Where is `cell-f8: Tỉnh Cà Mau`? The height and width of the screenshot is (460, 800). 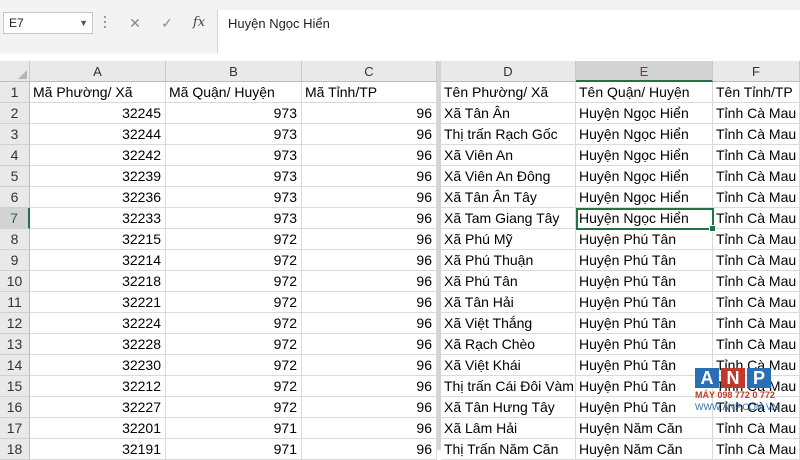
cell-f8: Tỉnh Cà Mau is located at coordinates (756, 239).